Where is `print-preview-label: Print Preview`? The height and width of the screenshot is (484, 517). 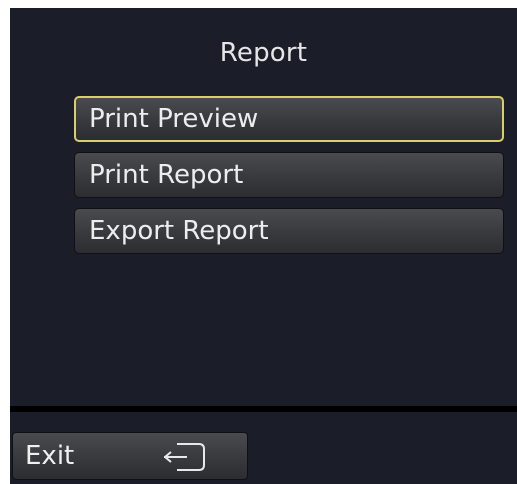 print-preview-label: Print Preview is located at coordinates (174, 119).